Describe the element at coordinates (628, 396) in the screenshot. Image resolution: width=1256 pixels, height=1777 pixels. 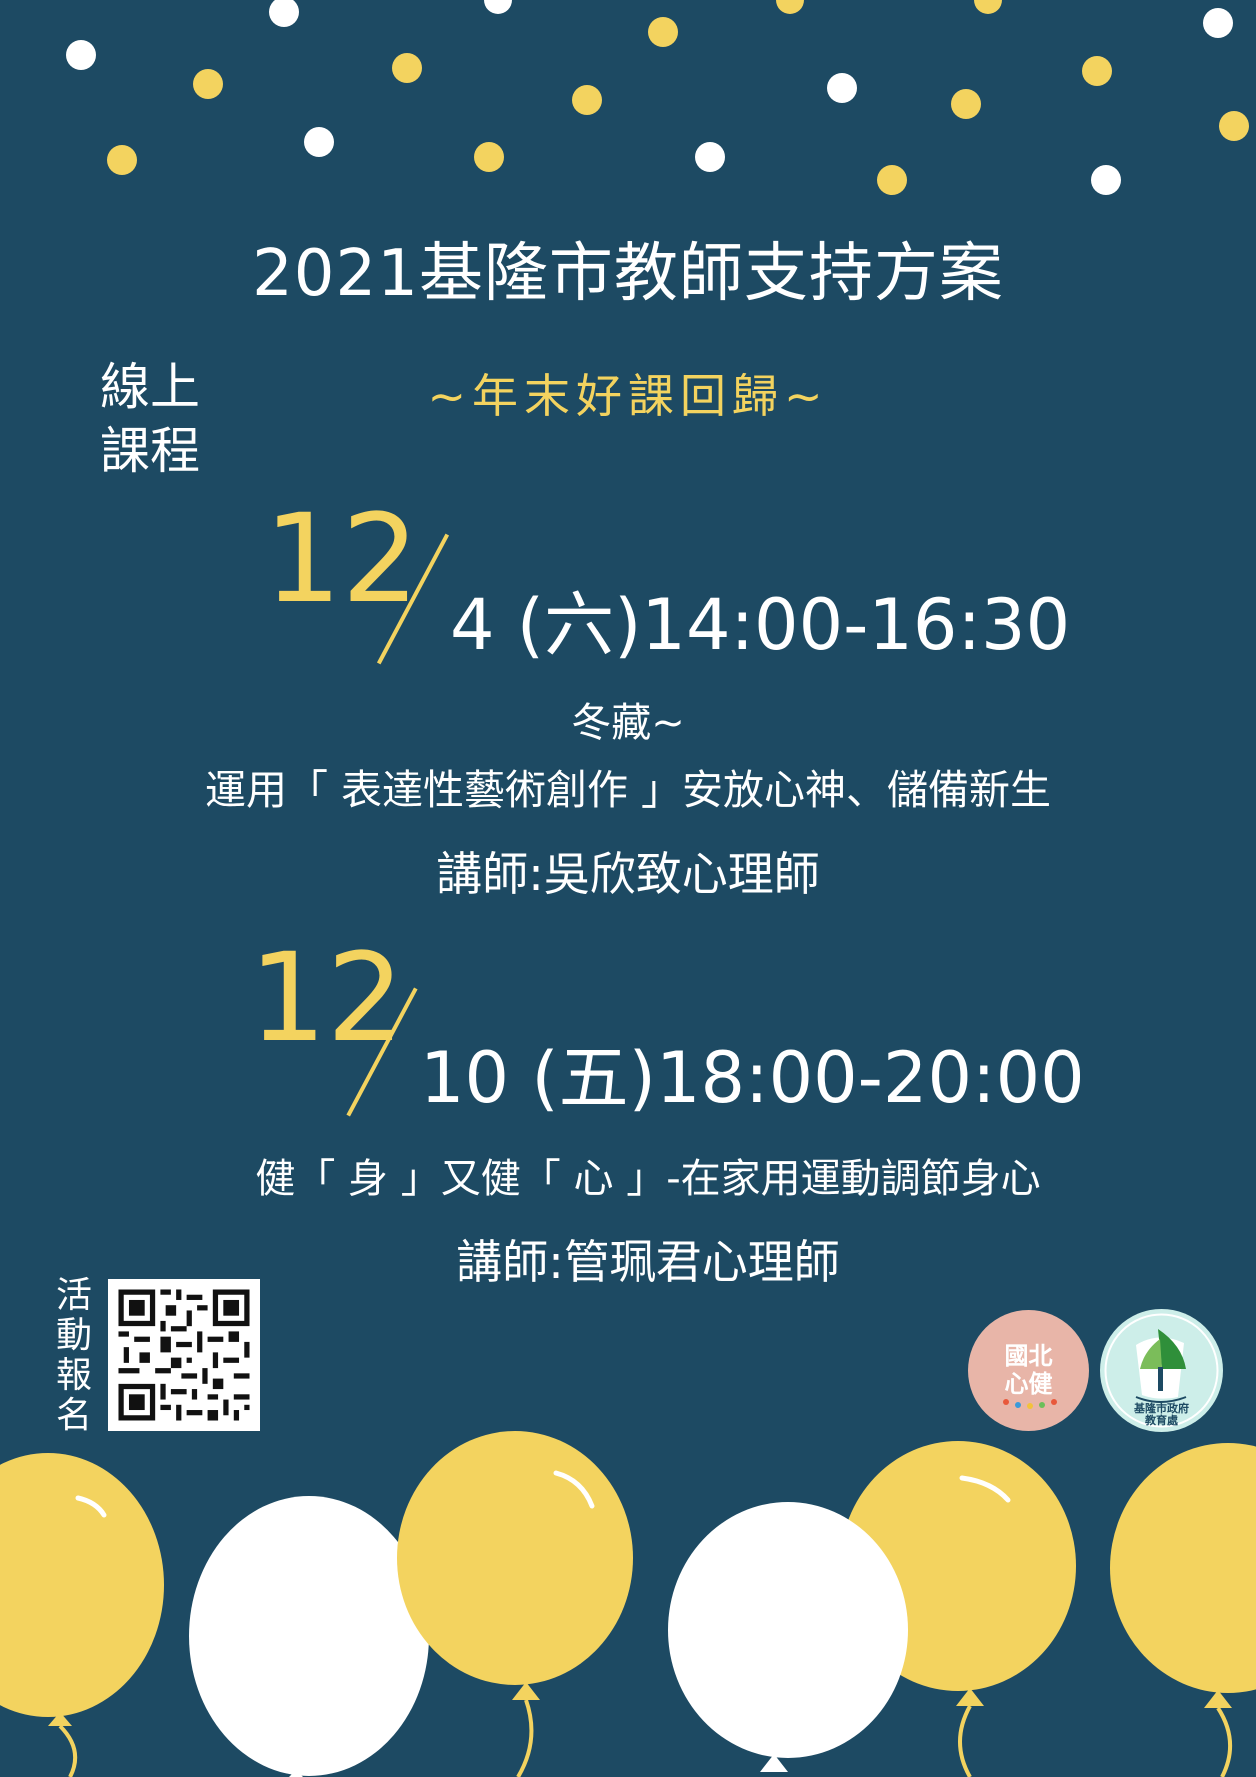
I see `poster-subtitle: ~年末好課回歸~` at that location.